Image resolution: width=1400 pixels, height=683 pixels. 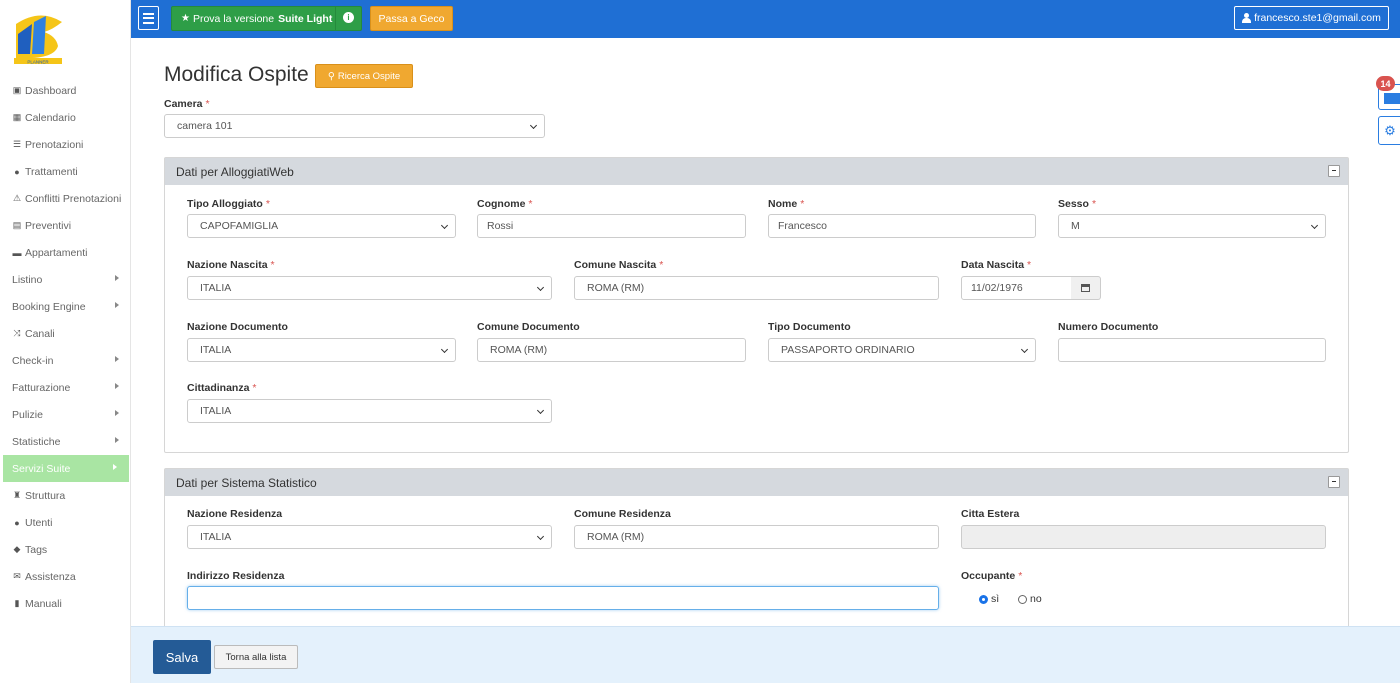 What do you see at coordinates (321, 350) in the screenshot?
I see `nazione-documento-select: ITALIA` at bounding box center [321, 350].